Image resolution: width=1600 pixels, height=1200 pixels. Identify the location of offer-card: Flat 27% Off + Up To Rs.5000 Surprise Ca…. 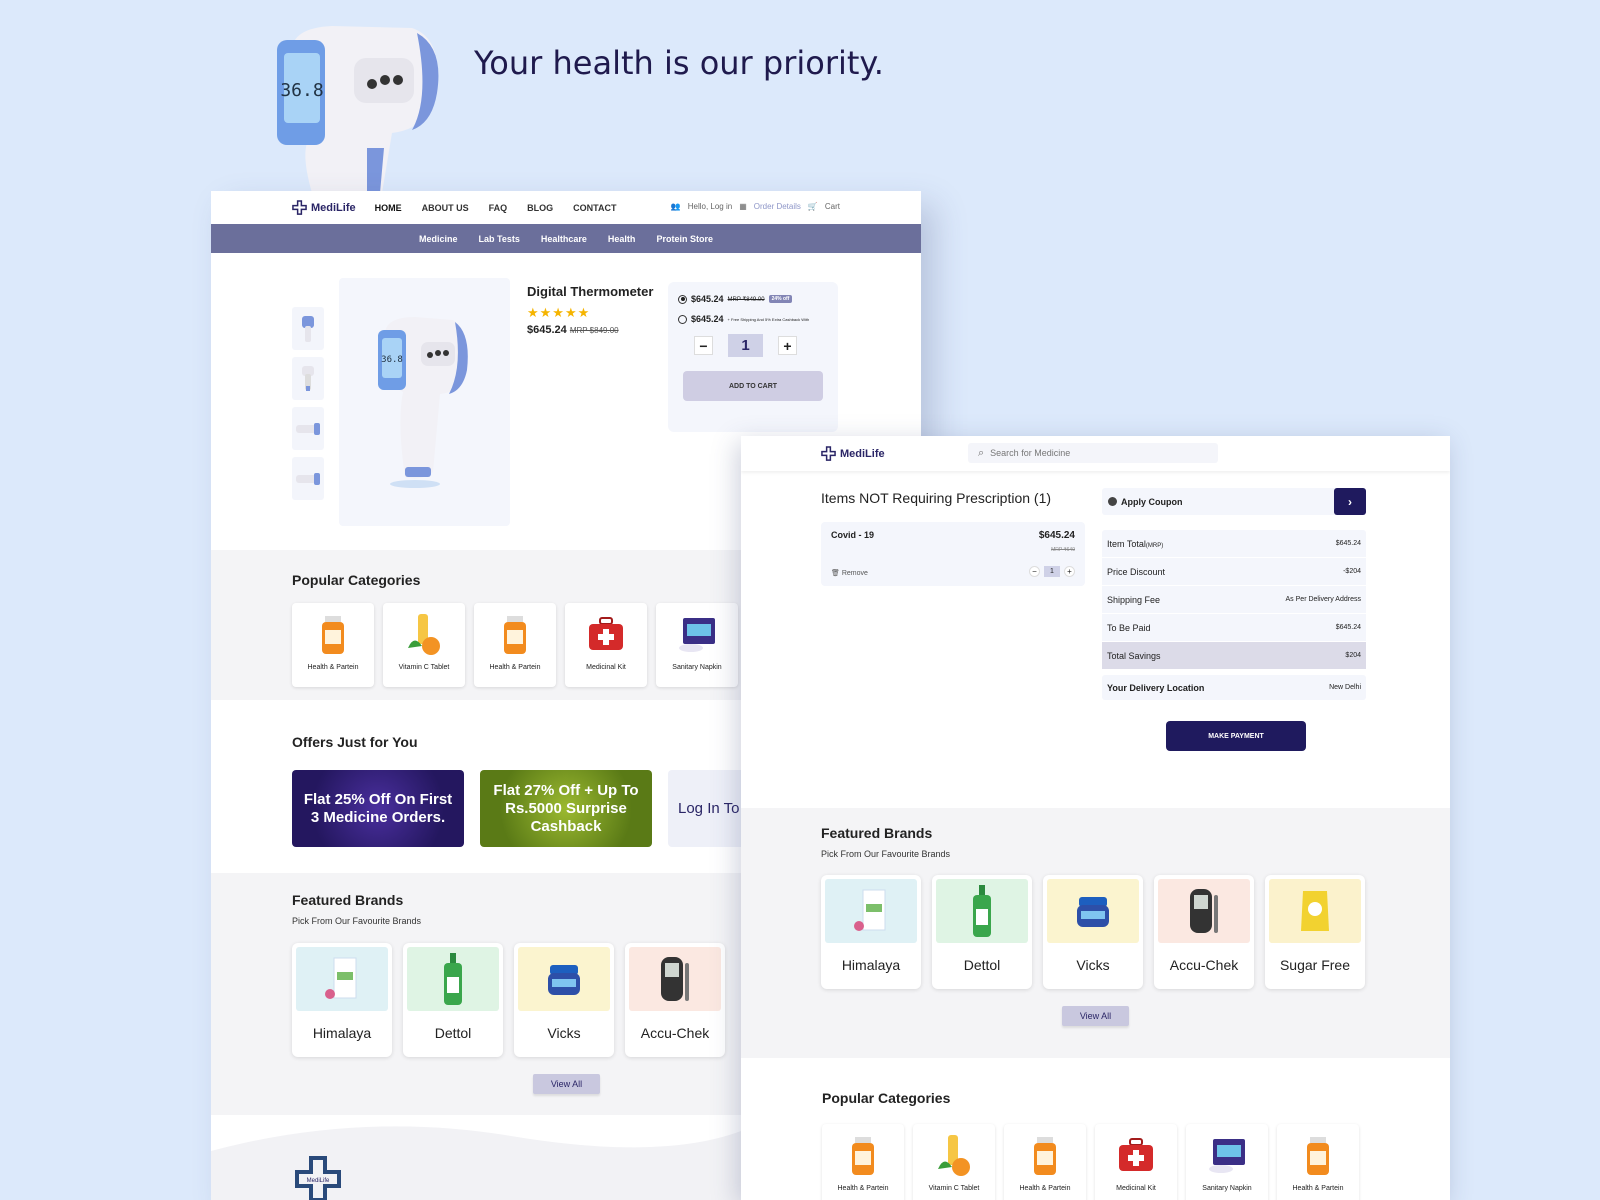
(566, 808).